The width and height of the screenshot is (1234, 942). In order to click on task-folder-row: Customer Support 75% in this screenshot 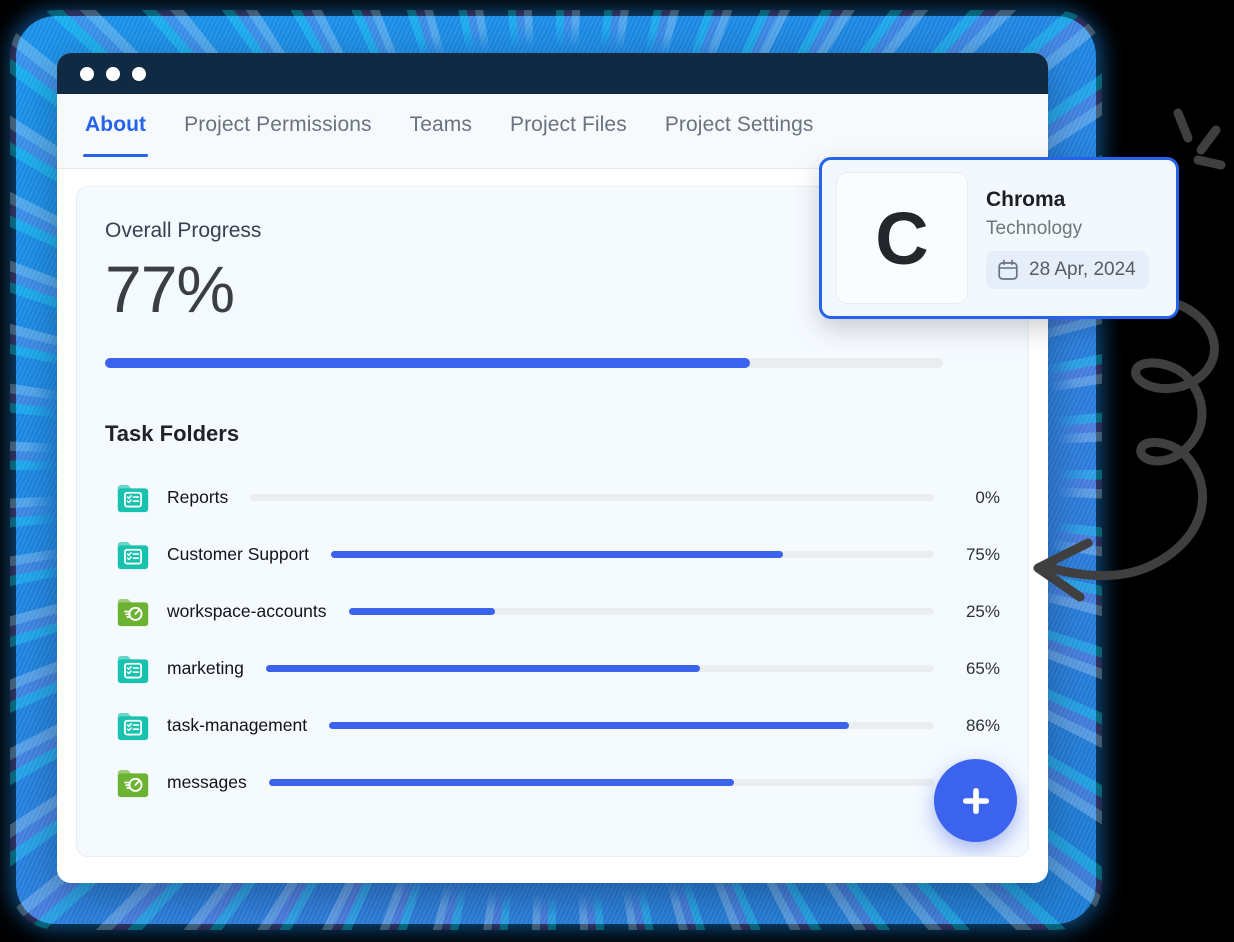, I will do `click(552, 554)`.